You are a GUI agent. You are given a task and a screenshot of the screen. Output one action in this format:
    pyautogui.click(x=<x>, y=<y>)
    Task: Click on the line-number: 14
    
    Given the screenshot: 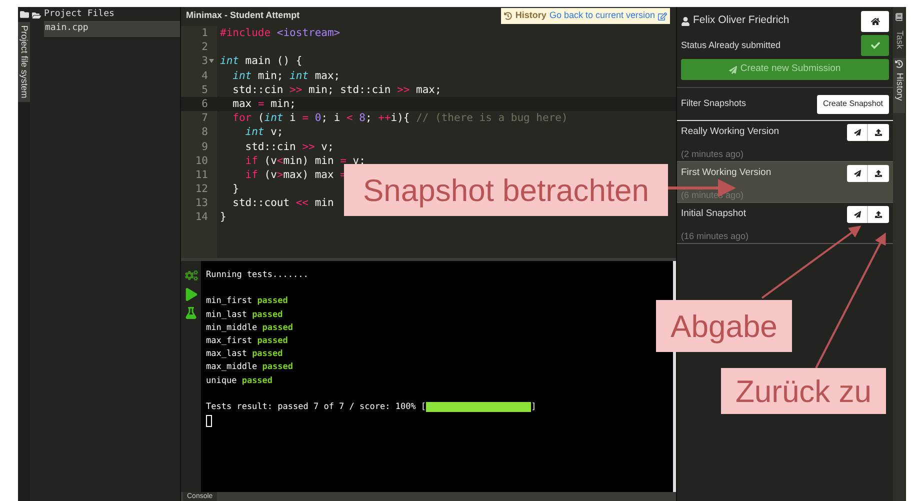 What is the action you would take?
    pyautogui.click(x=201, y=217)
    